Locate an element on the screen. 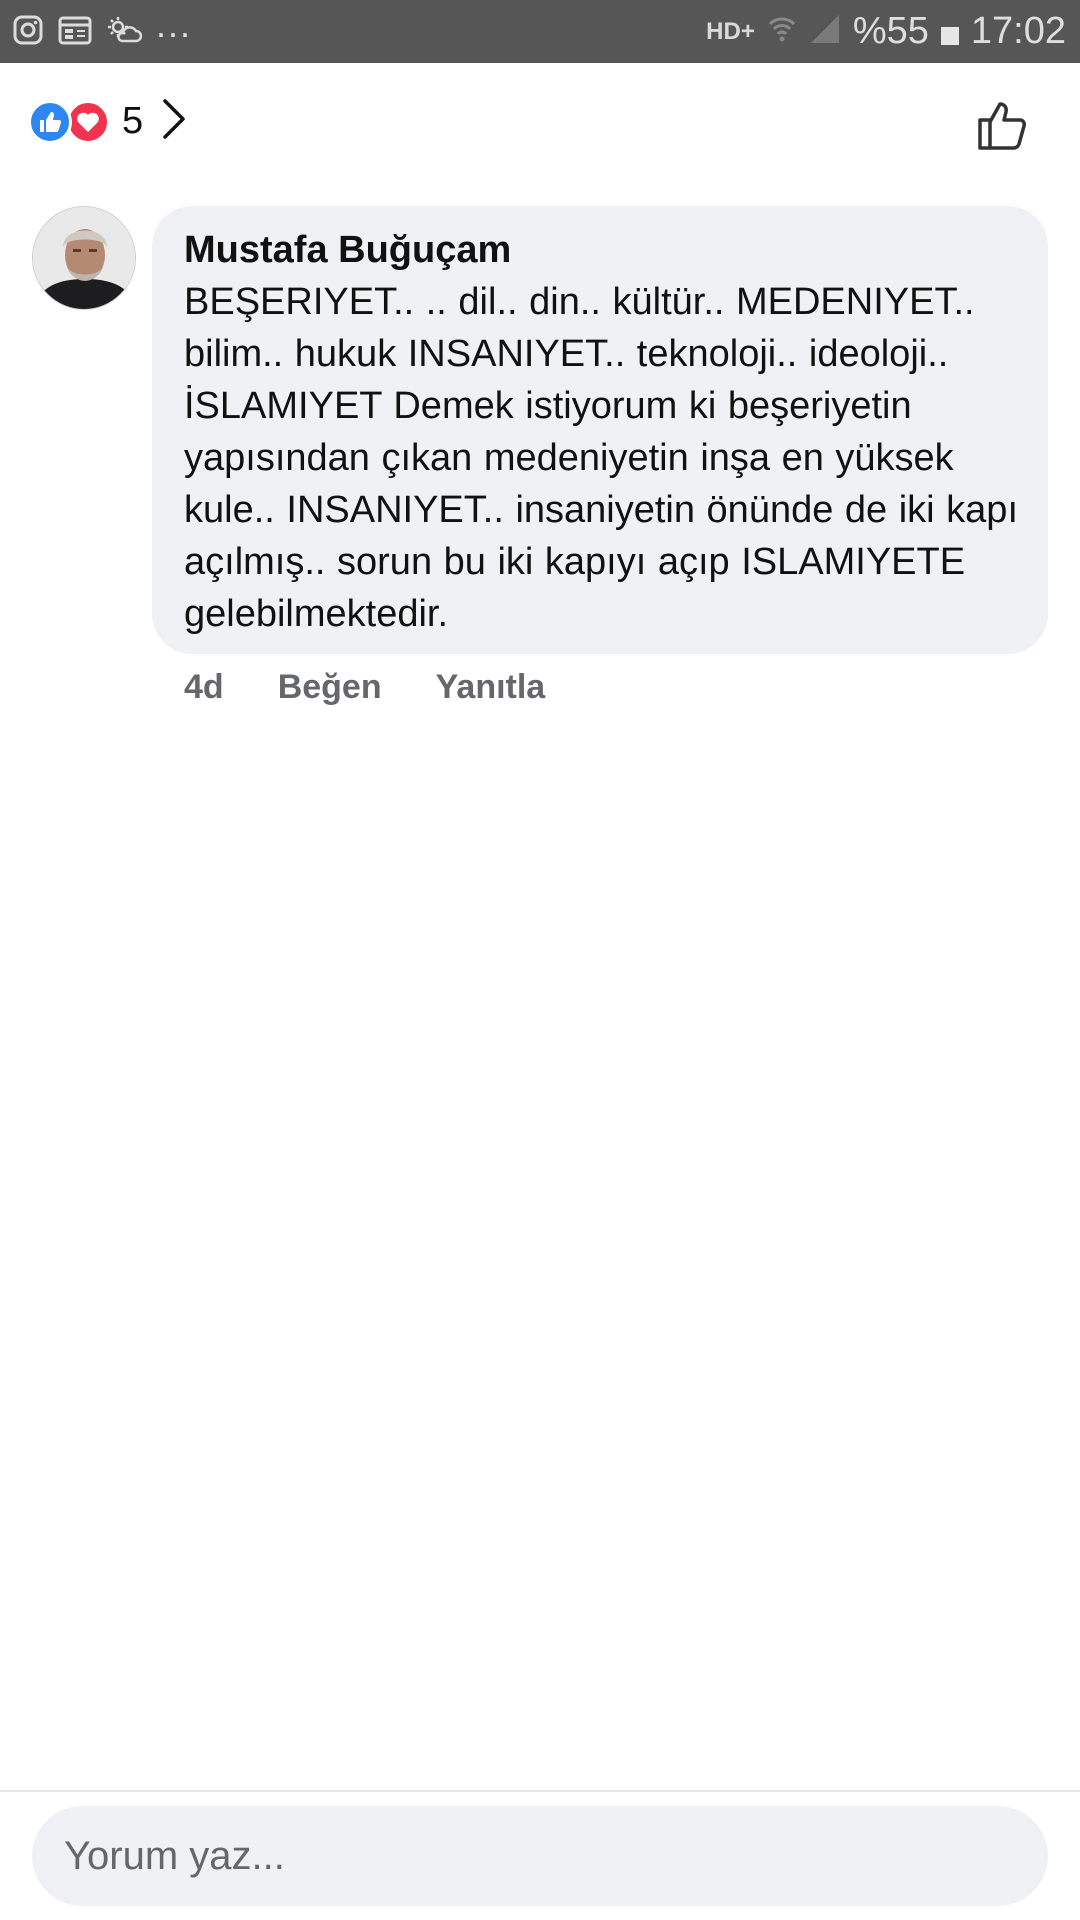 This screenshot has width=1080, height=1920. comment-actions: 4d Beğen Yanıtla is located at coordinates (364, 687).